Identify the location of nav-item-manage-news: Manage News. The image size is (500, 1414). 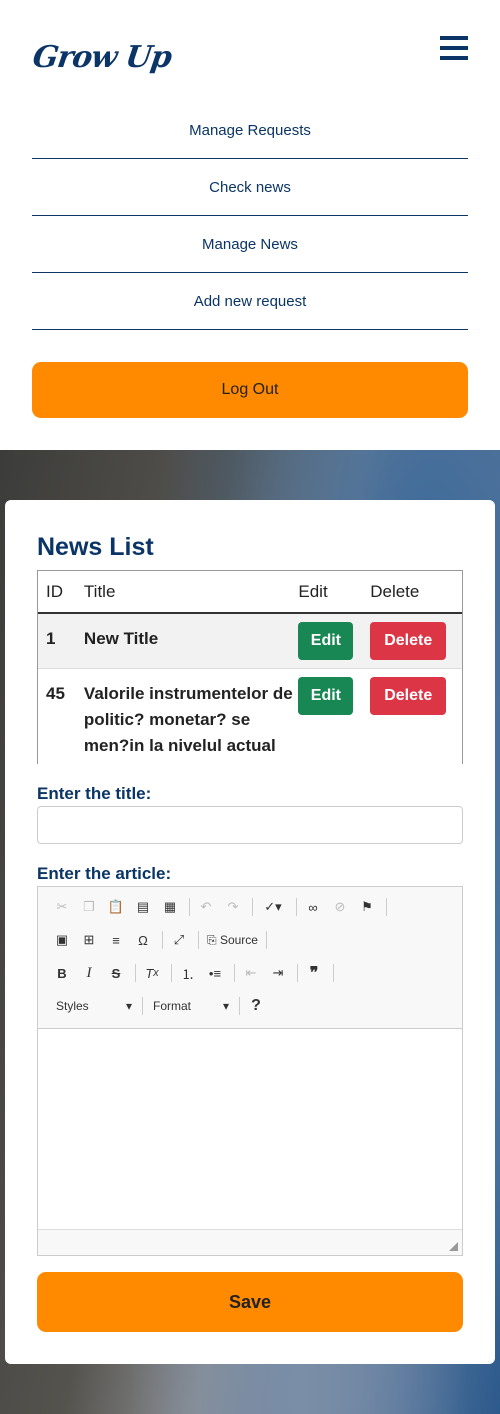
(250, 244).